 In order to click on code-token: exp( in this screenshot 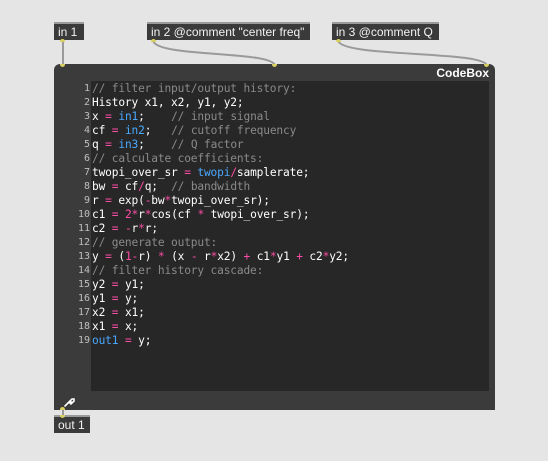, I will do `click(128, 200)`.